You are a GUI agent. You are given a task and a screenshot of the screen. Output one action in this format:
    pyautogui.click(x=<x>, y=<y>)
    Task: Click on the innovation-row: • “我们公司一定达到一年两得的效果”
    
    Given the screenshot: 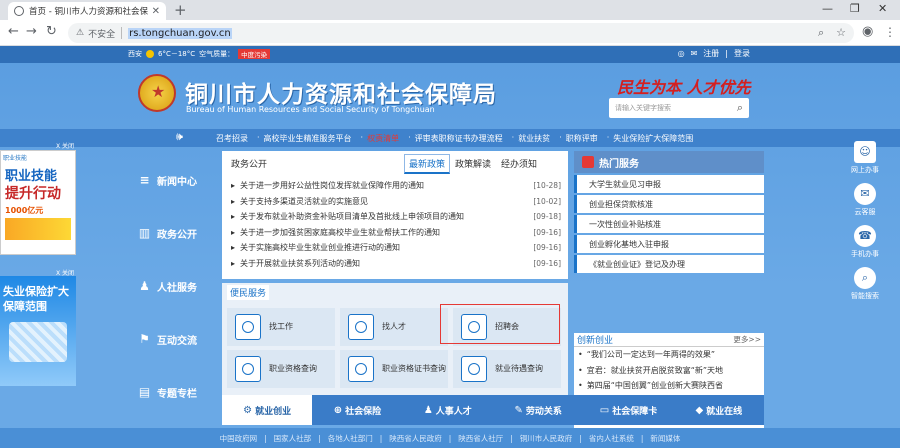 What is the action you would take?
    pyautogui.click(x=669, y=355)
    